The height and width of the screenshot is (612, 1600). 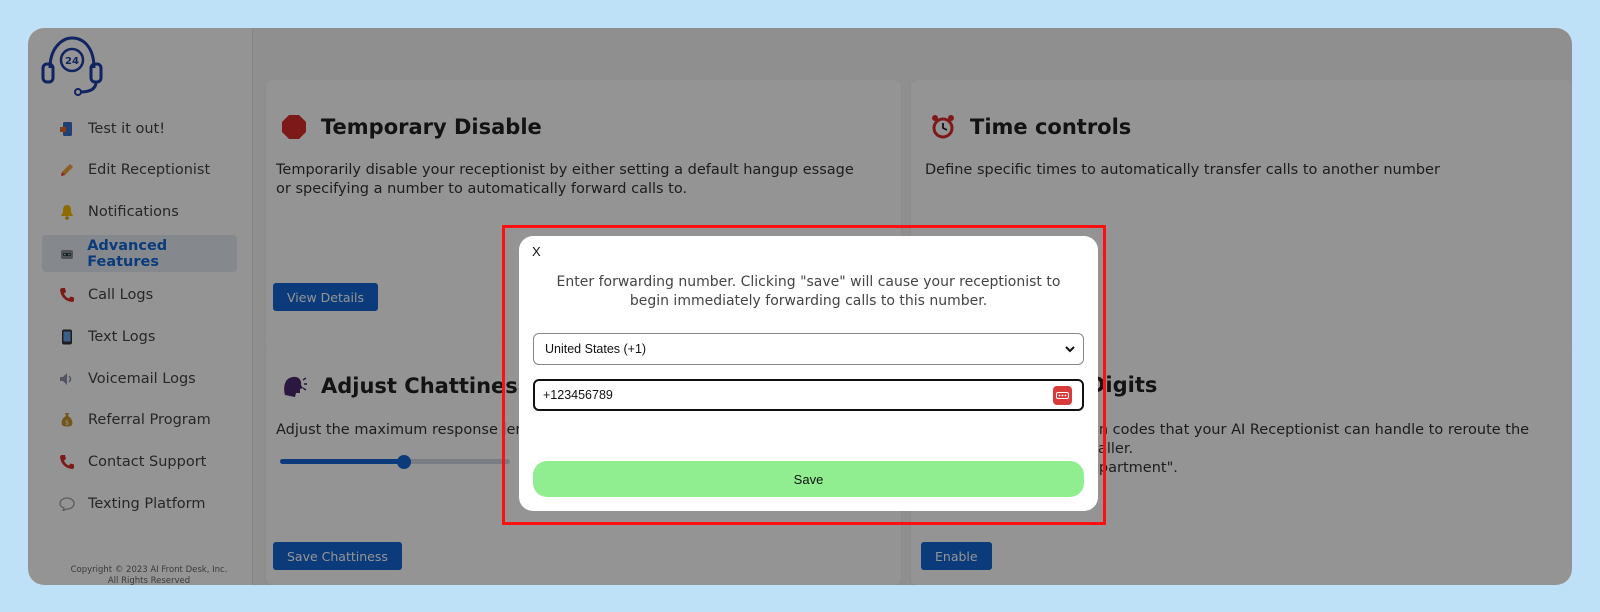 I want to click on country-select: United States (+1), so click(x=808, y=349).